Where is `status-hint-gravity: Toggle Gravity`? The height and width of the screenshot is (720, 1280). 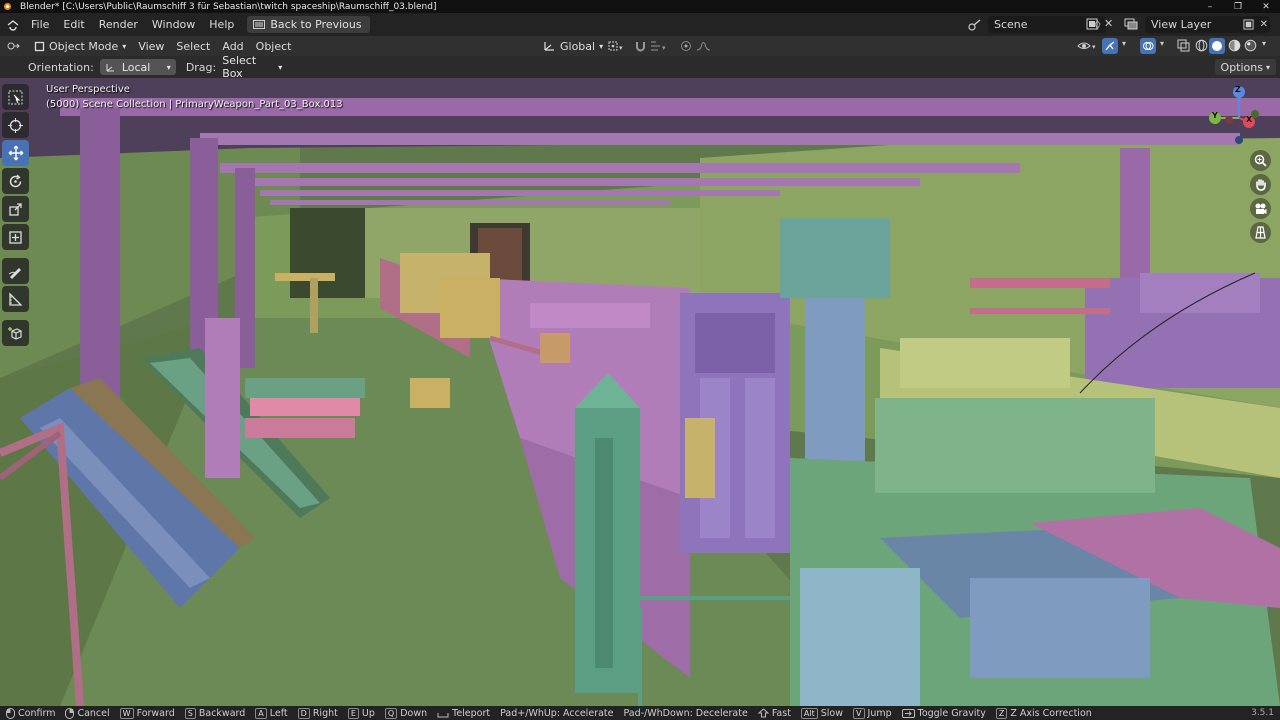
status-hint-gravity: Toggle Gravity is located at coordinates (943, 713).